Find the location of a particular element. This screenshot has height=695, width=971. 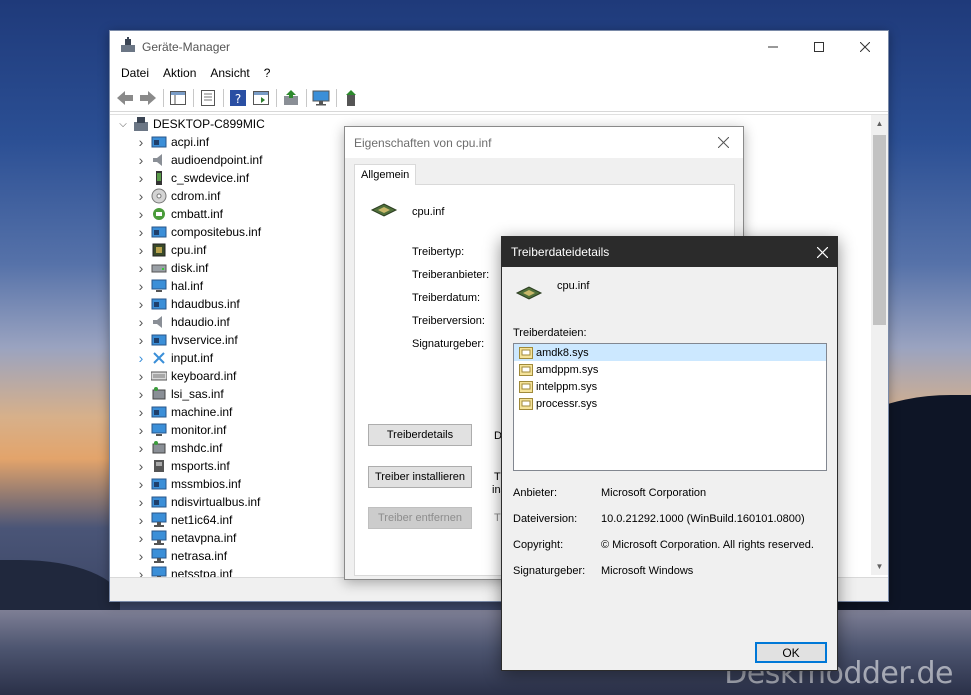

menu-view: Ansicht is located at coordinates (229, 73).